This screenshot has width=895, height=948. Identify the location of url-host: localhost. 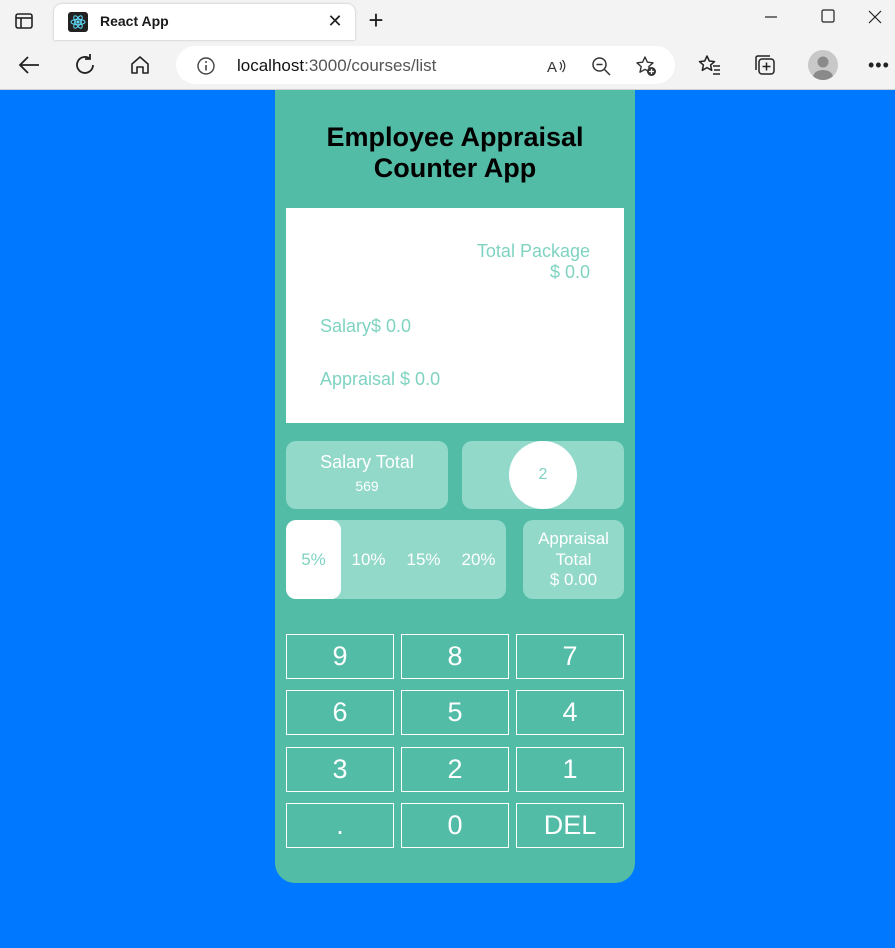
(271, 65).